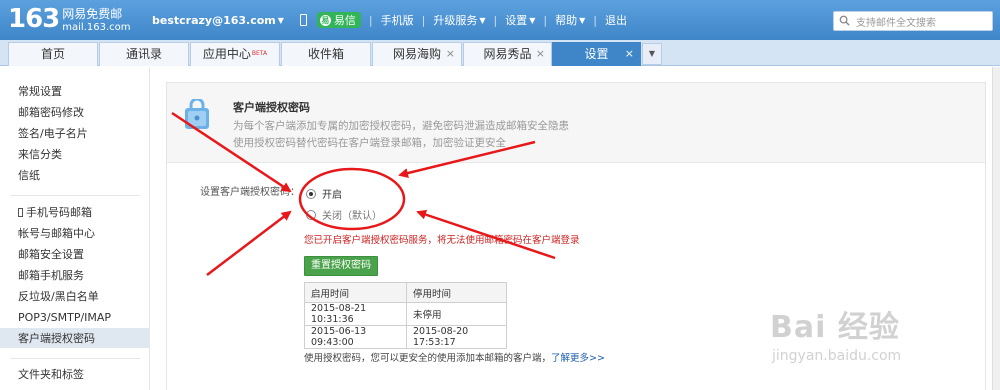 This screenshot has height=390, width=1000. Describe the element at coordinates (652, 54) in the screenshot. I see `more-tabs-chevron-icon: ▼` at that location.